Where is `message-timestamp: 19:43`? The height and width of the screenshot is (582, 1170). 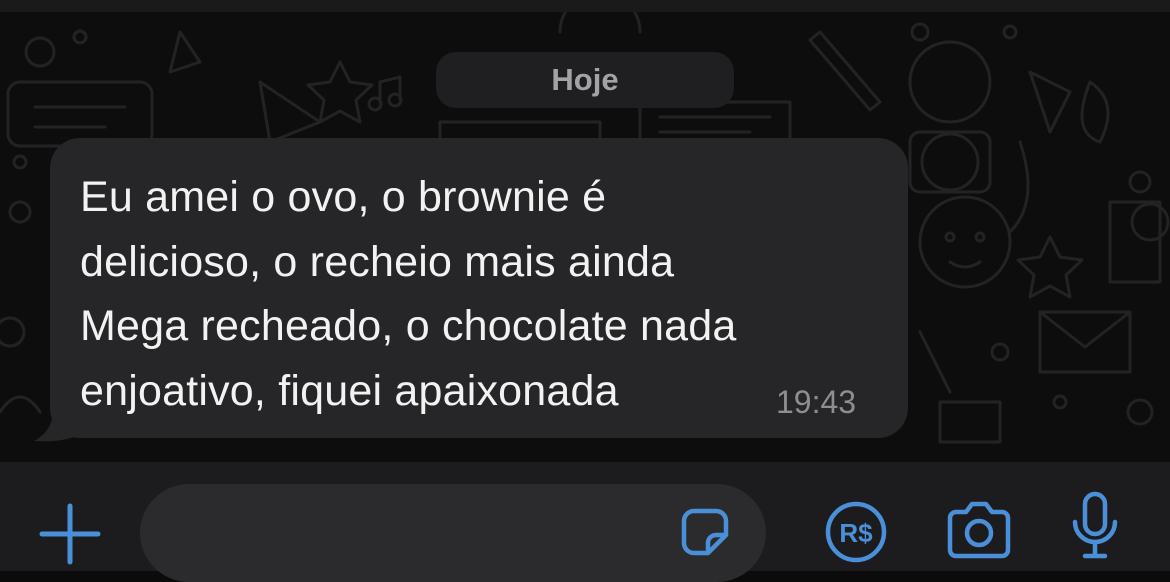 message-timestamp: 19:43 is located at coordinates (816, 402).